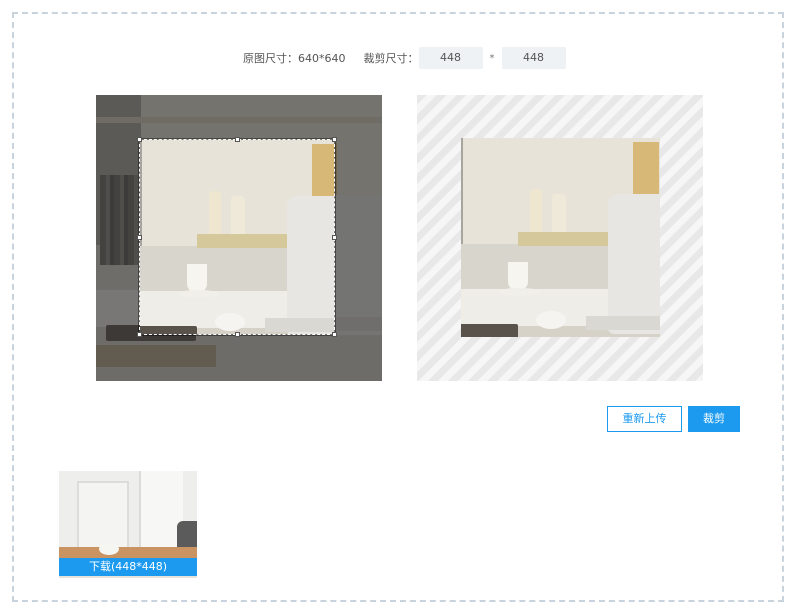 Image resolution: width=800 pixels, height=602 pixels. I want to click on preview-image, so click(560, 237).